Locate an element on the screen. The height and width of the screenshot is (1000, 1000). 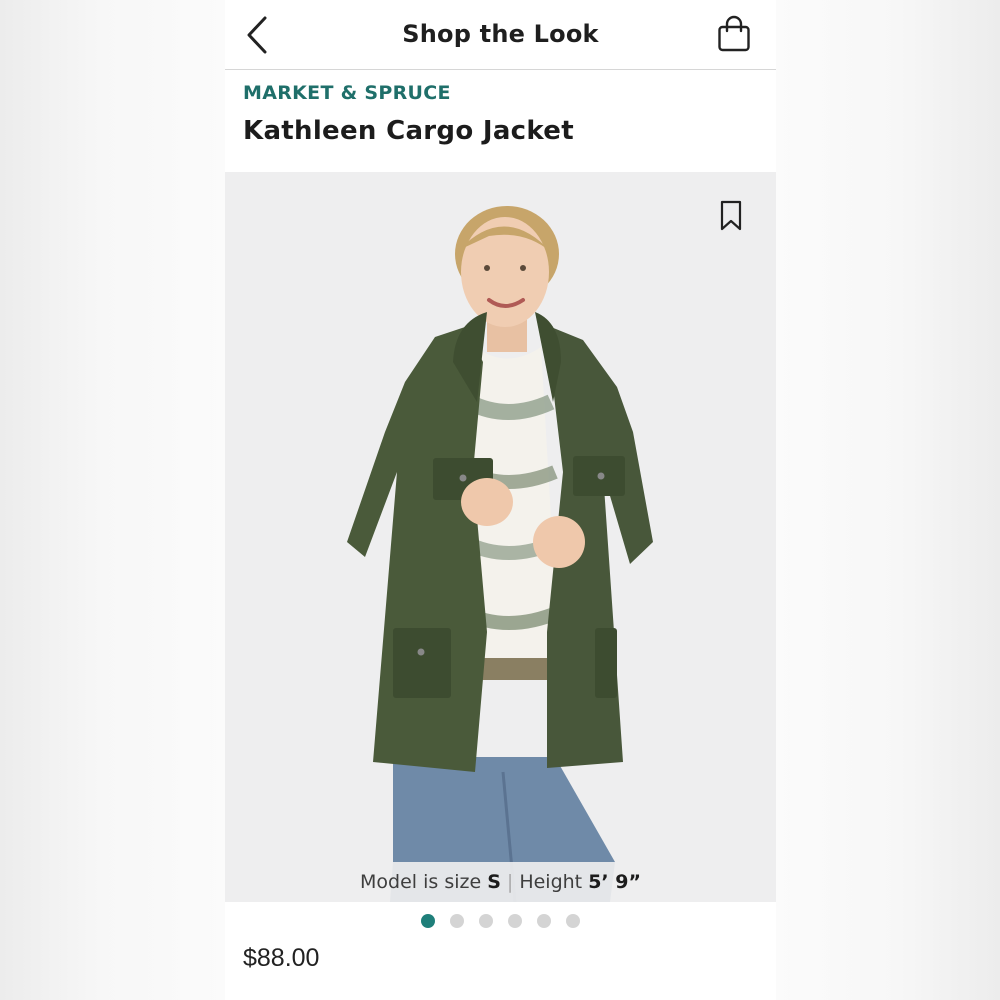
model-height-label: Height is located at coordinates (551, 882).